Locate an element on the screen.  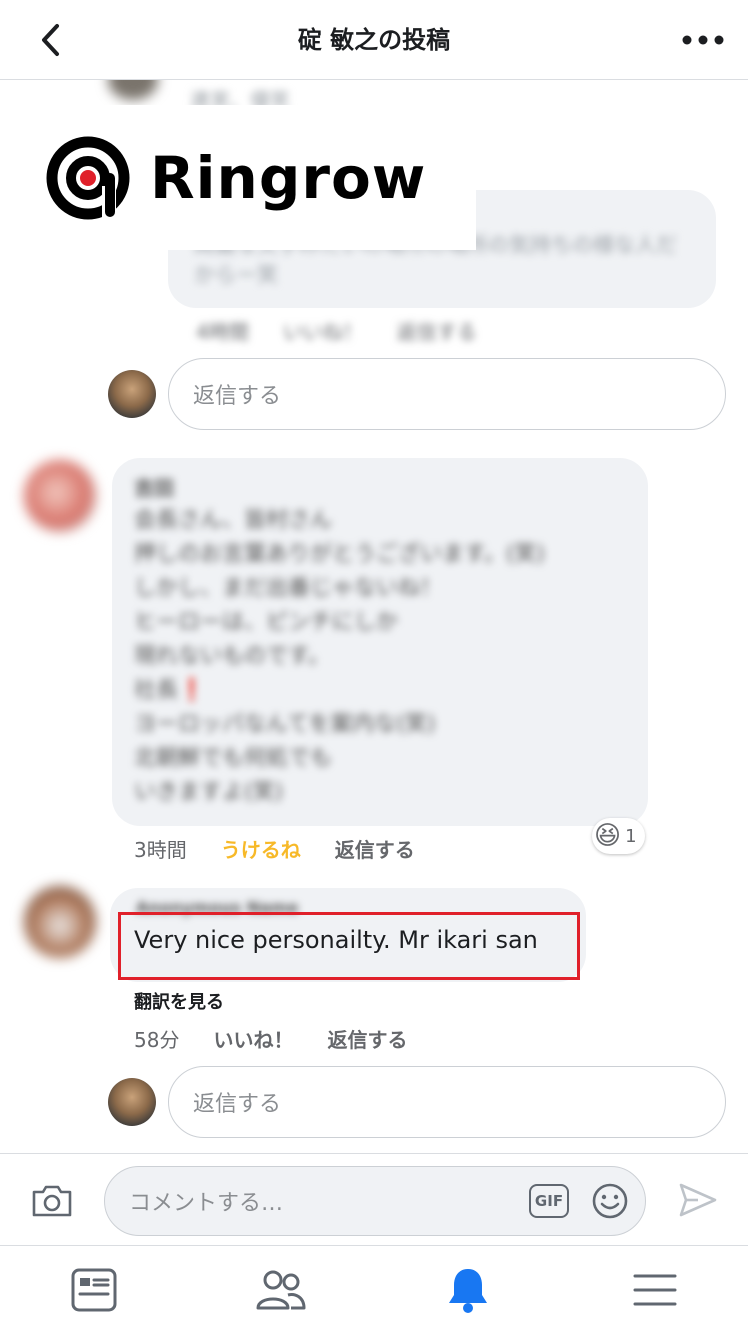
camera-icon is located at coordinates (52, 1200).